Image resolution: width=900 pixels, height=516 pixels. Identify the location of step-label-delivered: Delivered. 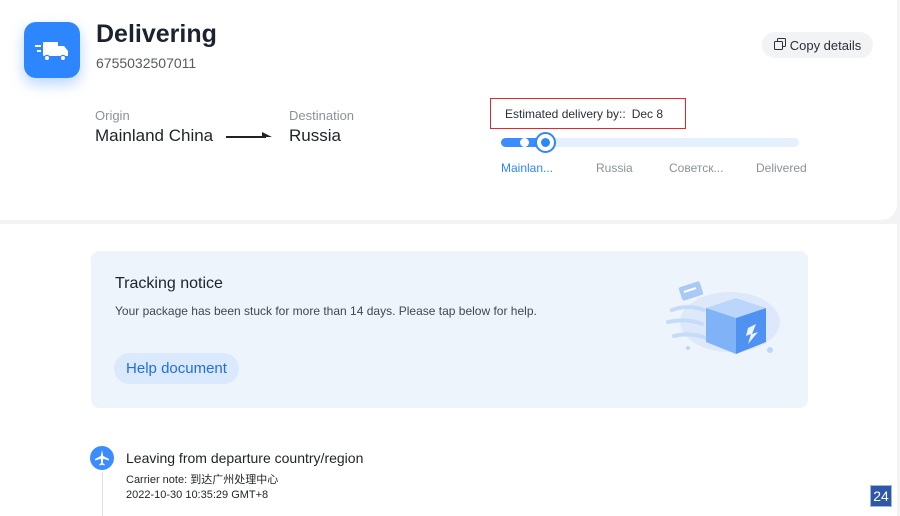
(781, 168).